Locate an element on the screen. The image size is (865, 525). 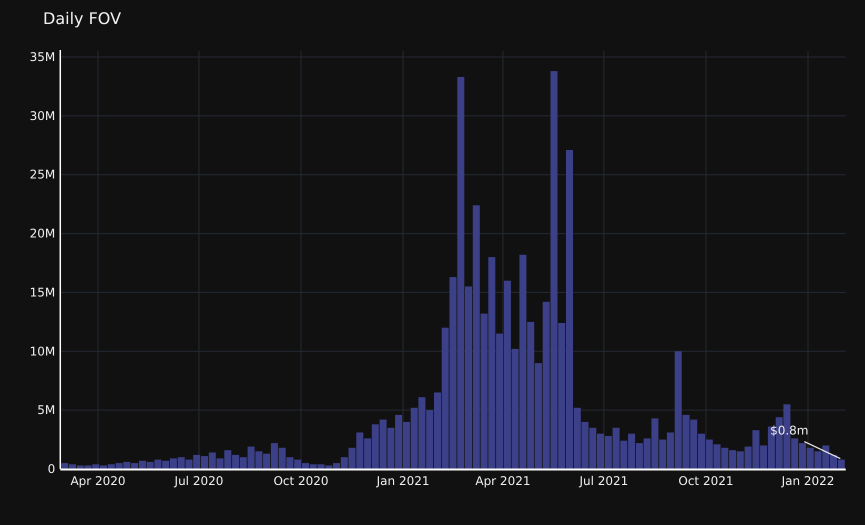
y-tick-label: 25M is located at coordinates (43, 175).